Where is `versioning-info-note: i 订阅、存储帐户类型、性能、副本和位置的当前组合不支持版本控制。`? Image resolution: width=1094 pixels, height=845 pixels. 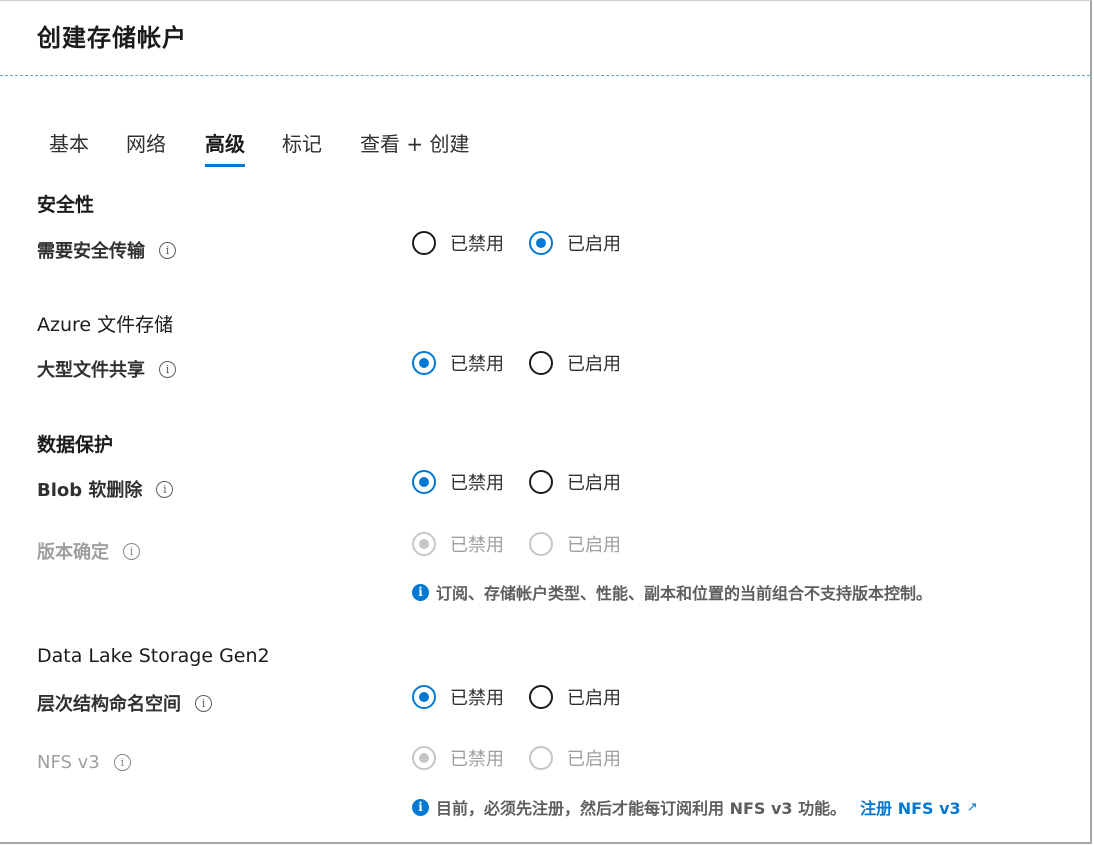
versioning-info-note: i 订阅、存储帐户类型、性能、副本和位置的当前组合不支持版本控制。 is located at coordinates (672, 592).